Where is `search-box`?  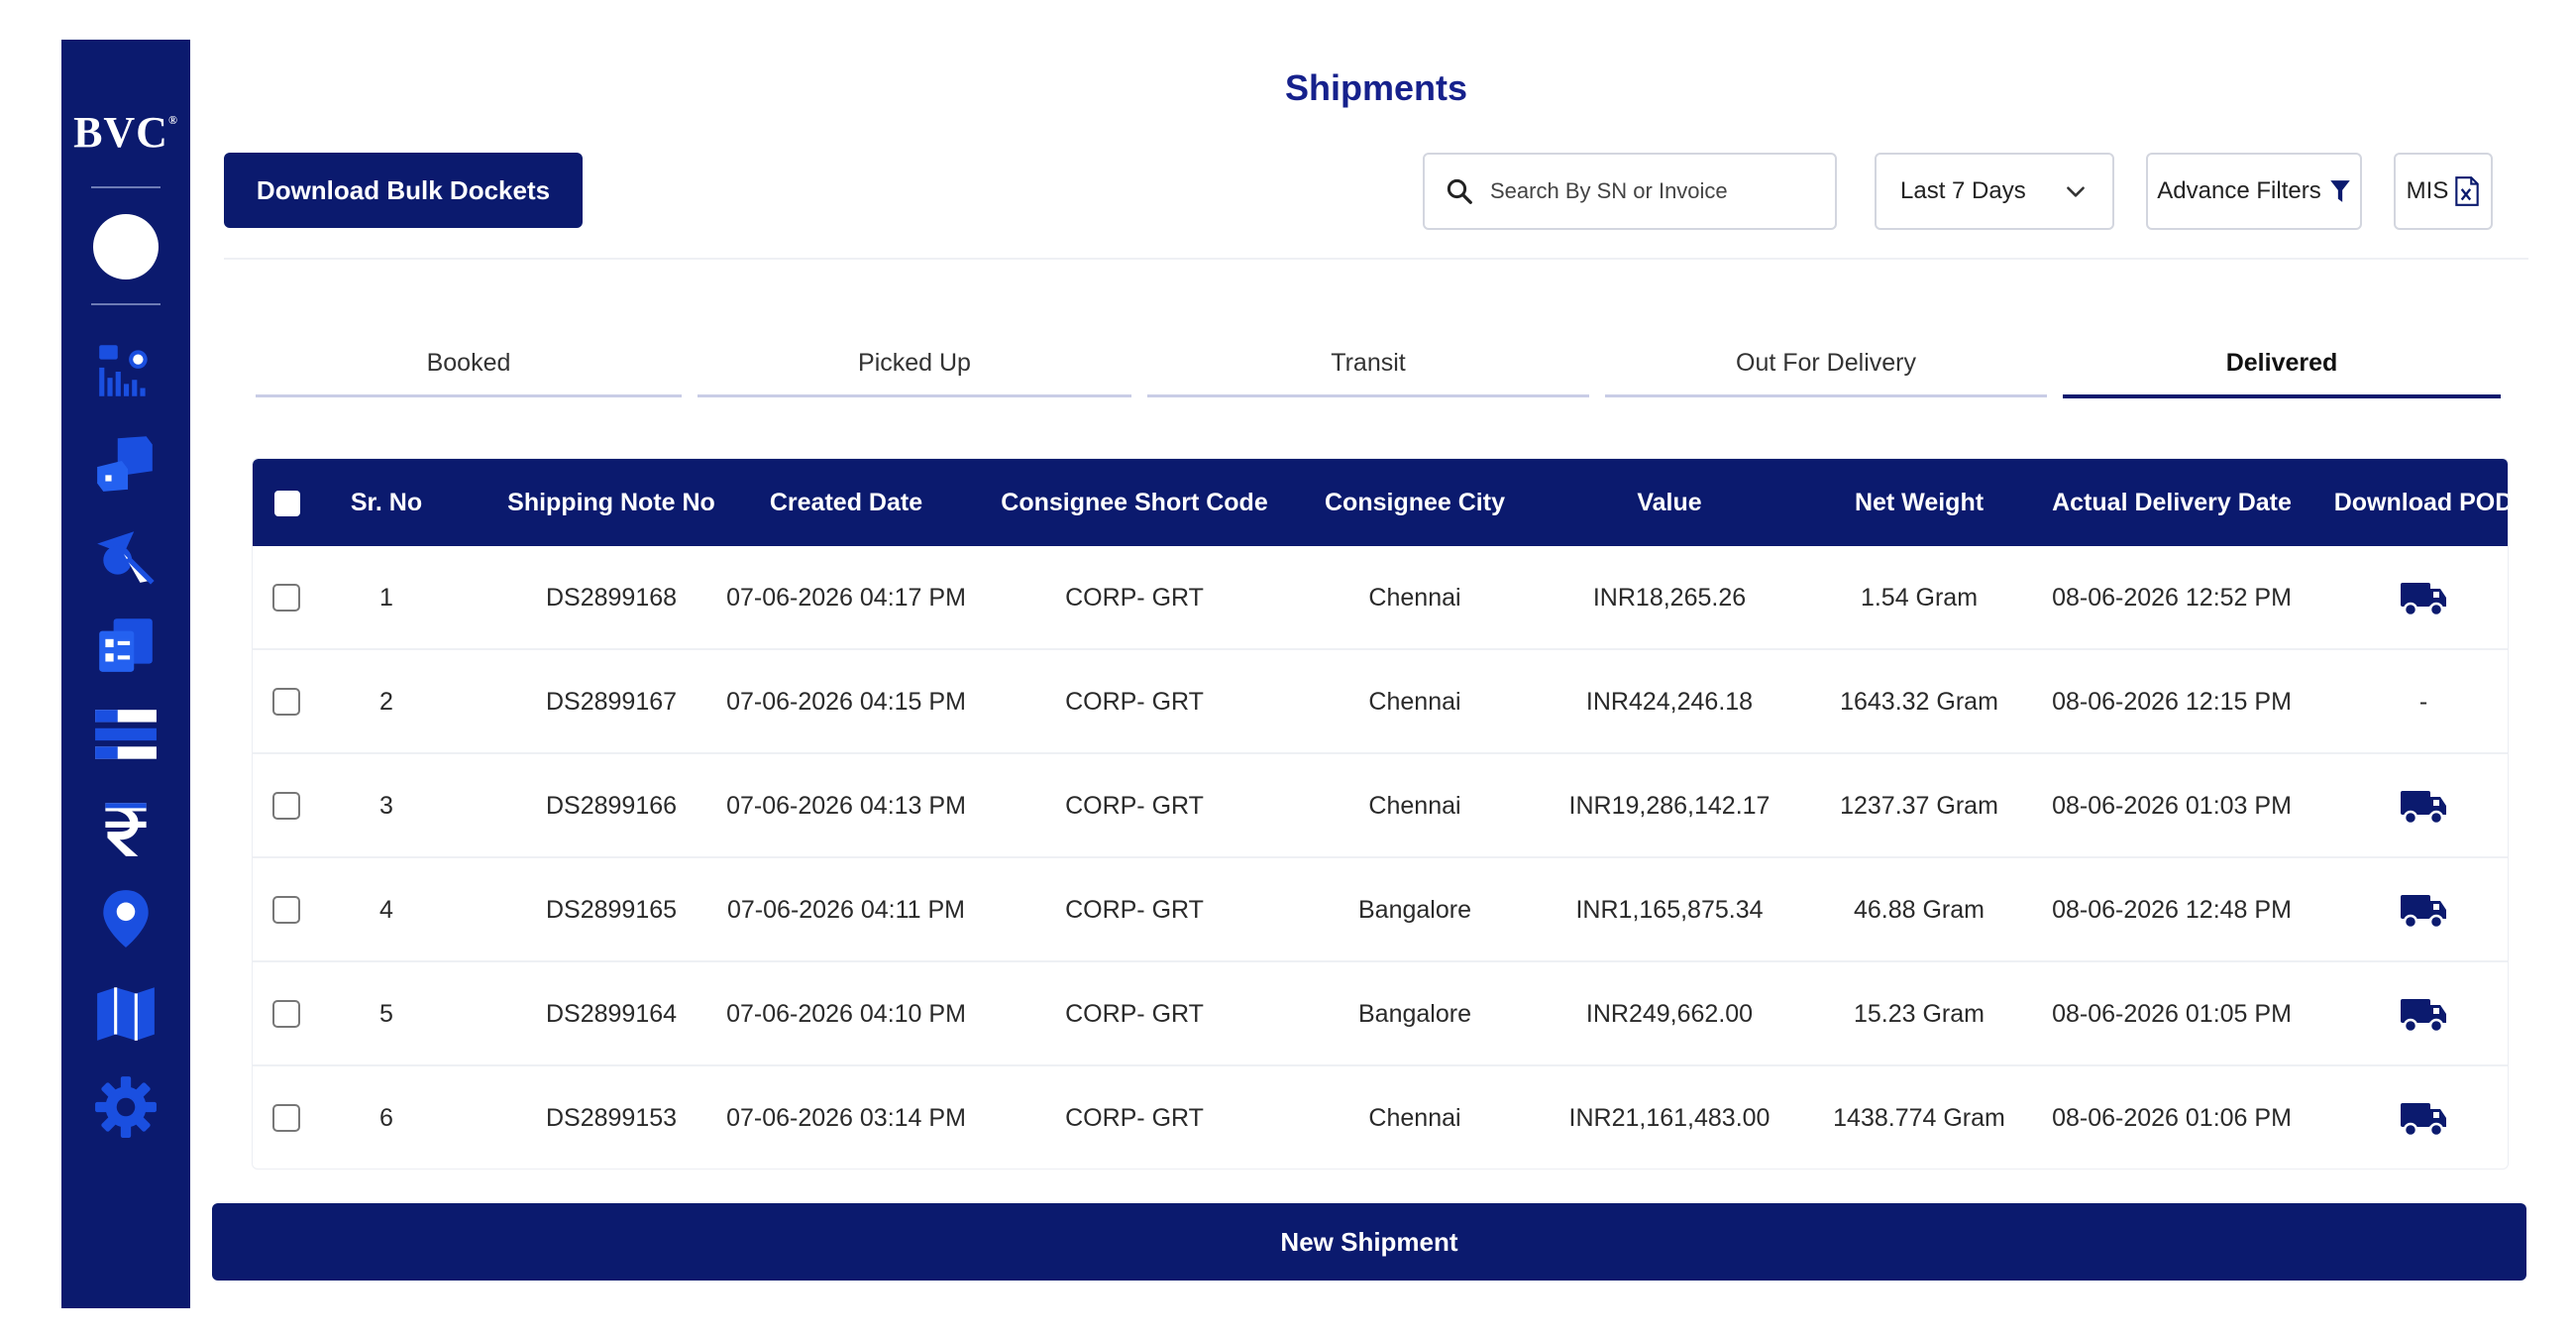 search-box is located at coordinates (1630, 191).